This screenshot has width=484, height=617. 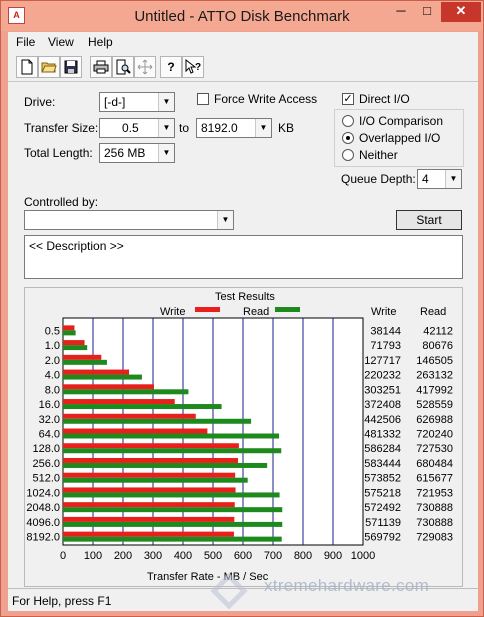 What do you see at coordinates (382, 479) in the screenshot?
I see `write-value: 573852` at bounding box center [382, 479].